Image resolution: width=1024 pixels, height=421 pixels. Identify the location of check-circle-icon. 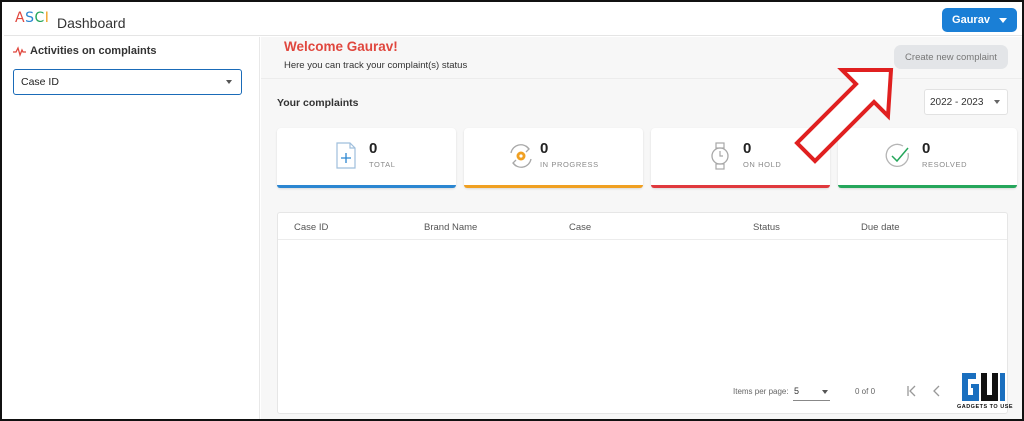
(897, 156).